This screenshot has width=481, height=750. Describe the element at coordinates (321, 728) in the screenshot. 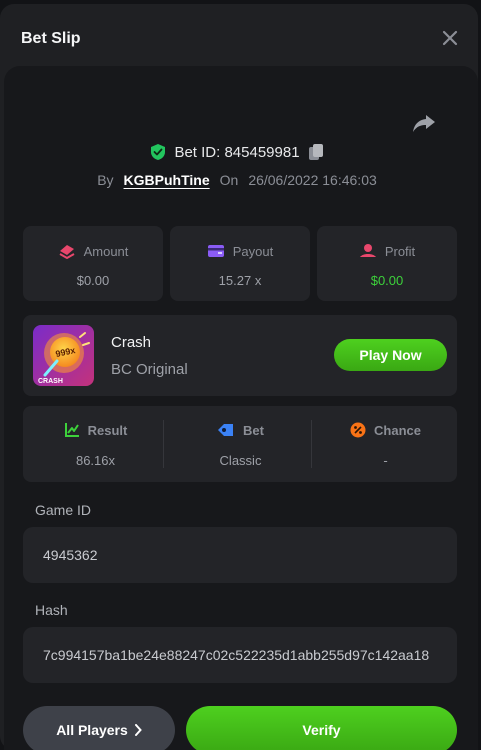

I see `verify-button: Verify` at that location.